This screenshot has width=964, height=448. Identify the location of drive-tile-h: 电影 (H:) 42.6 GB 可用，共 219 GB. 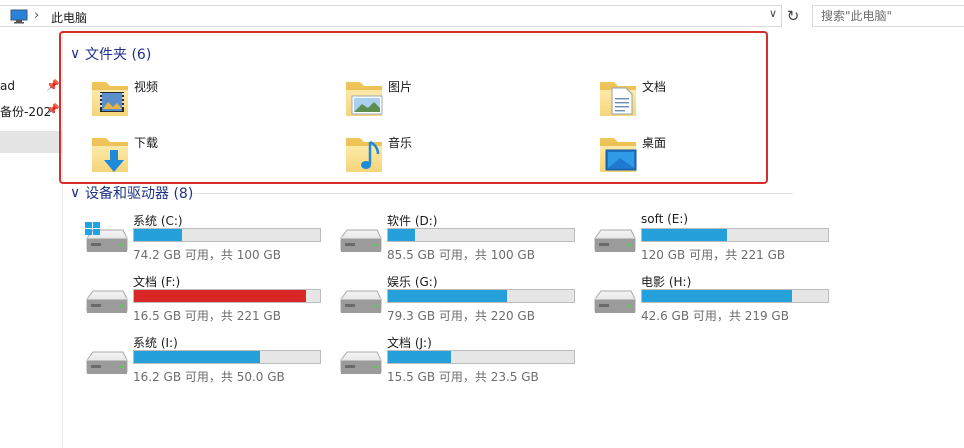
(716, 302).